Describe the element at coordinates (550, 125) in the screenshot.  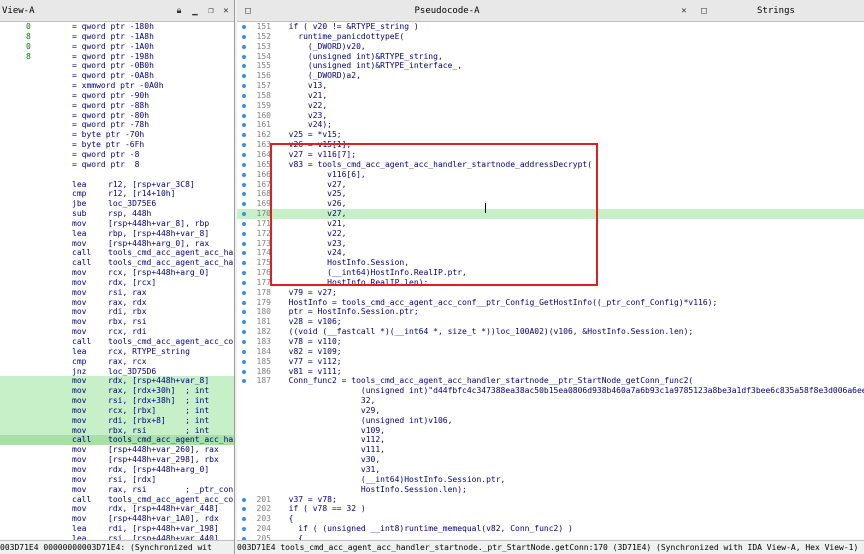
I see `pseudocode-line: 161 v24);` at that location.